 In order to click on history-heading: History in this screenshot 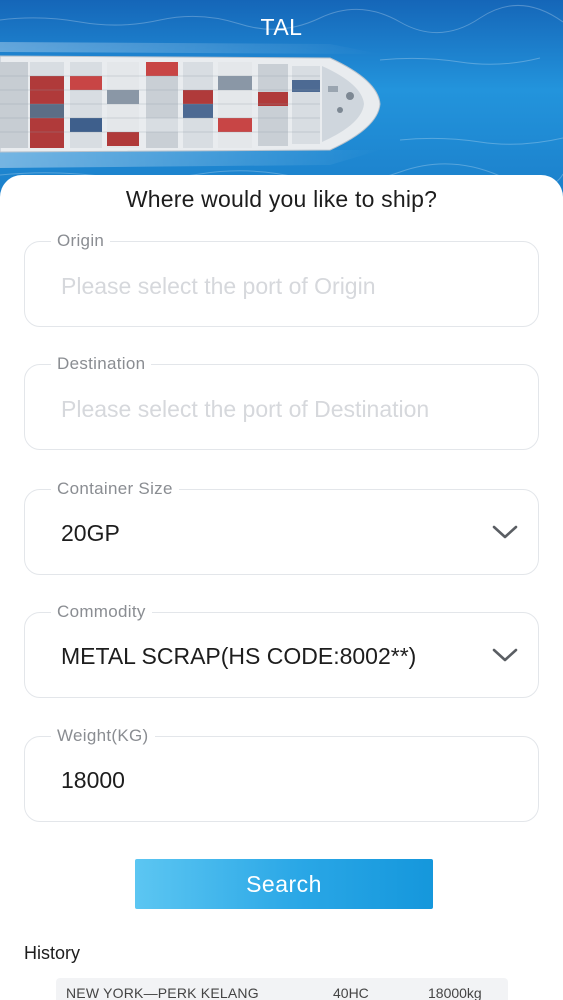, I will do `click(52, 953)`.